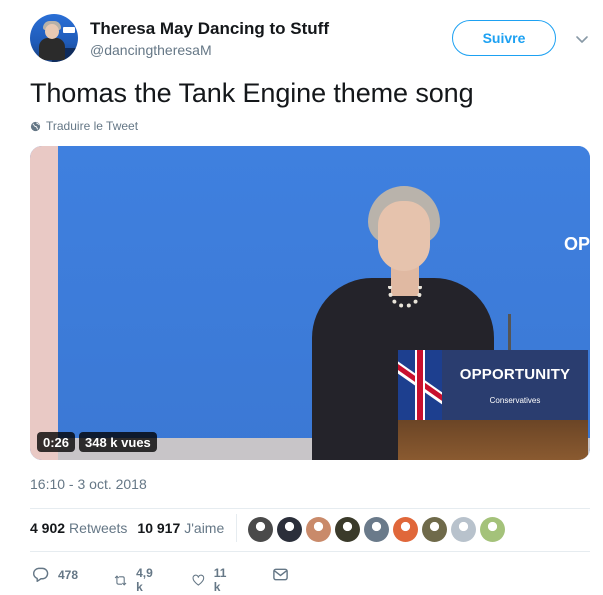  What do you see at coordinates (504, 38) in the screenshot?
I see `follow-button: Suivre` at bounding box center [504, 38].